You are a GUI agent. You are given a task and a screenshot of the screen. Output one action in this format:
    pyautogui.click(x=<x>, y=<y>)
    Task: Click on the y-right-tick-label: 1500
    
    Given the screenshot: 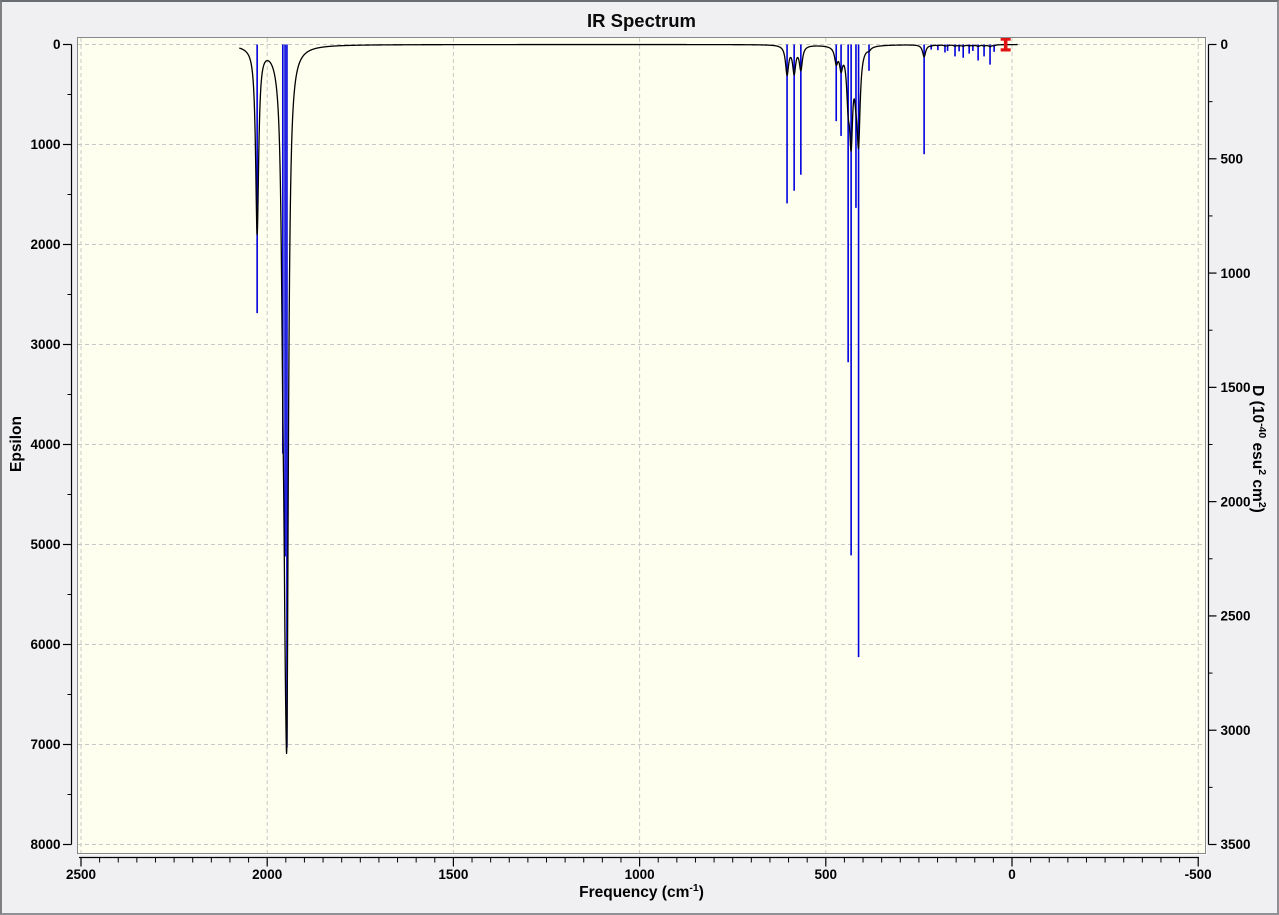 What is the action you would take?
    pyautogui.click(x=1236, y=387)
    